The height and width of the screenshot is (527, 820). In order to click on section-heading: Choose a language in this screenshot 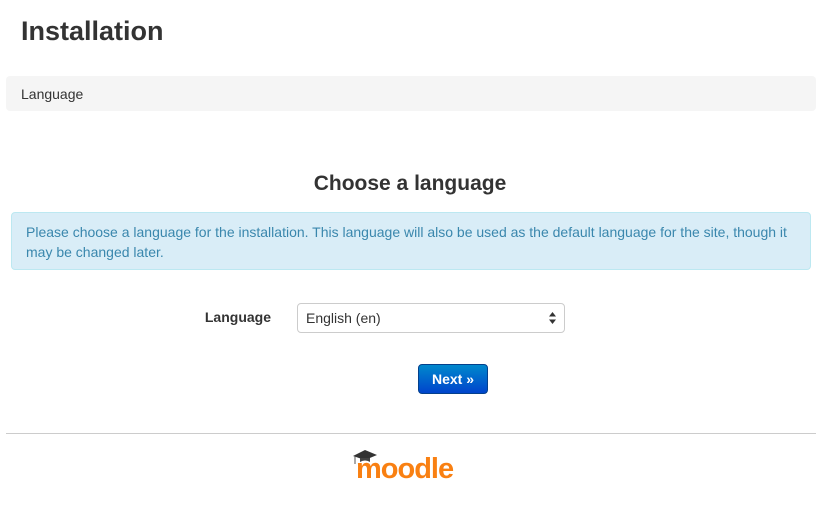, I will do `click(410, 183)`.